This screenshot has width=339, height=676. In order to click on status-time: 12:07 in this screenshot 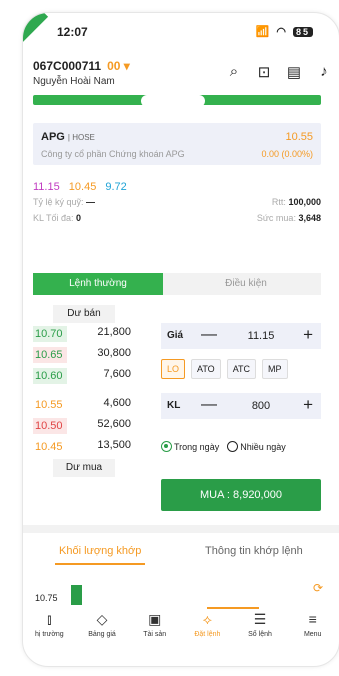, I will do `click(72, 32)`.